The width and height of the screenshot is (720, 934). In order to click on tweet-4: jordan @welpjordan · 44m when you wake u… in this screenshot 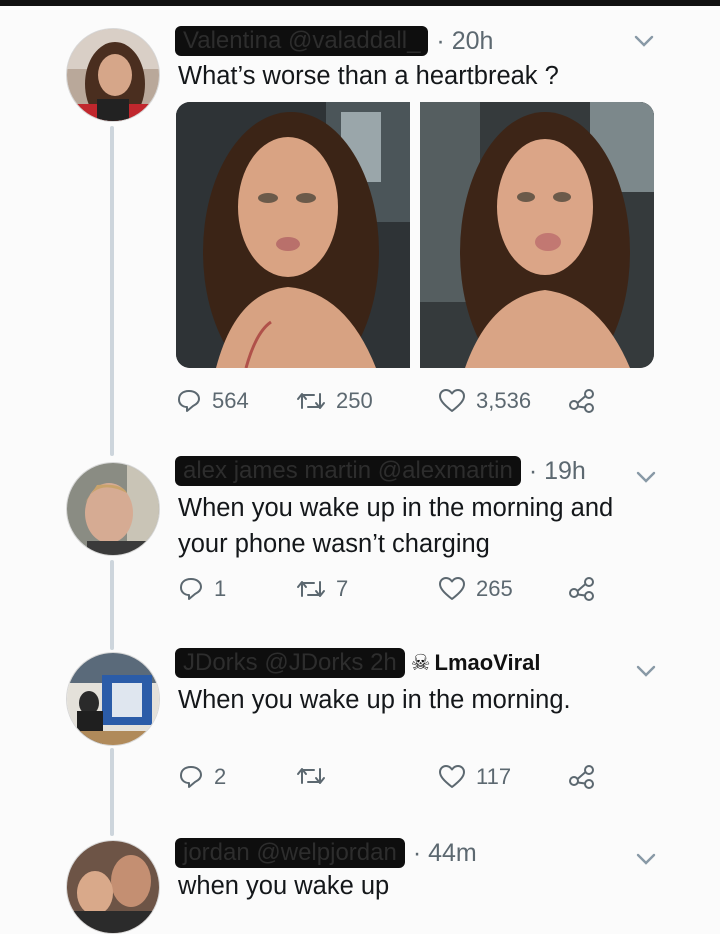, I will do `click(360, 877)`.